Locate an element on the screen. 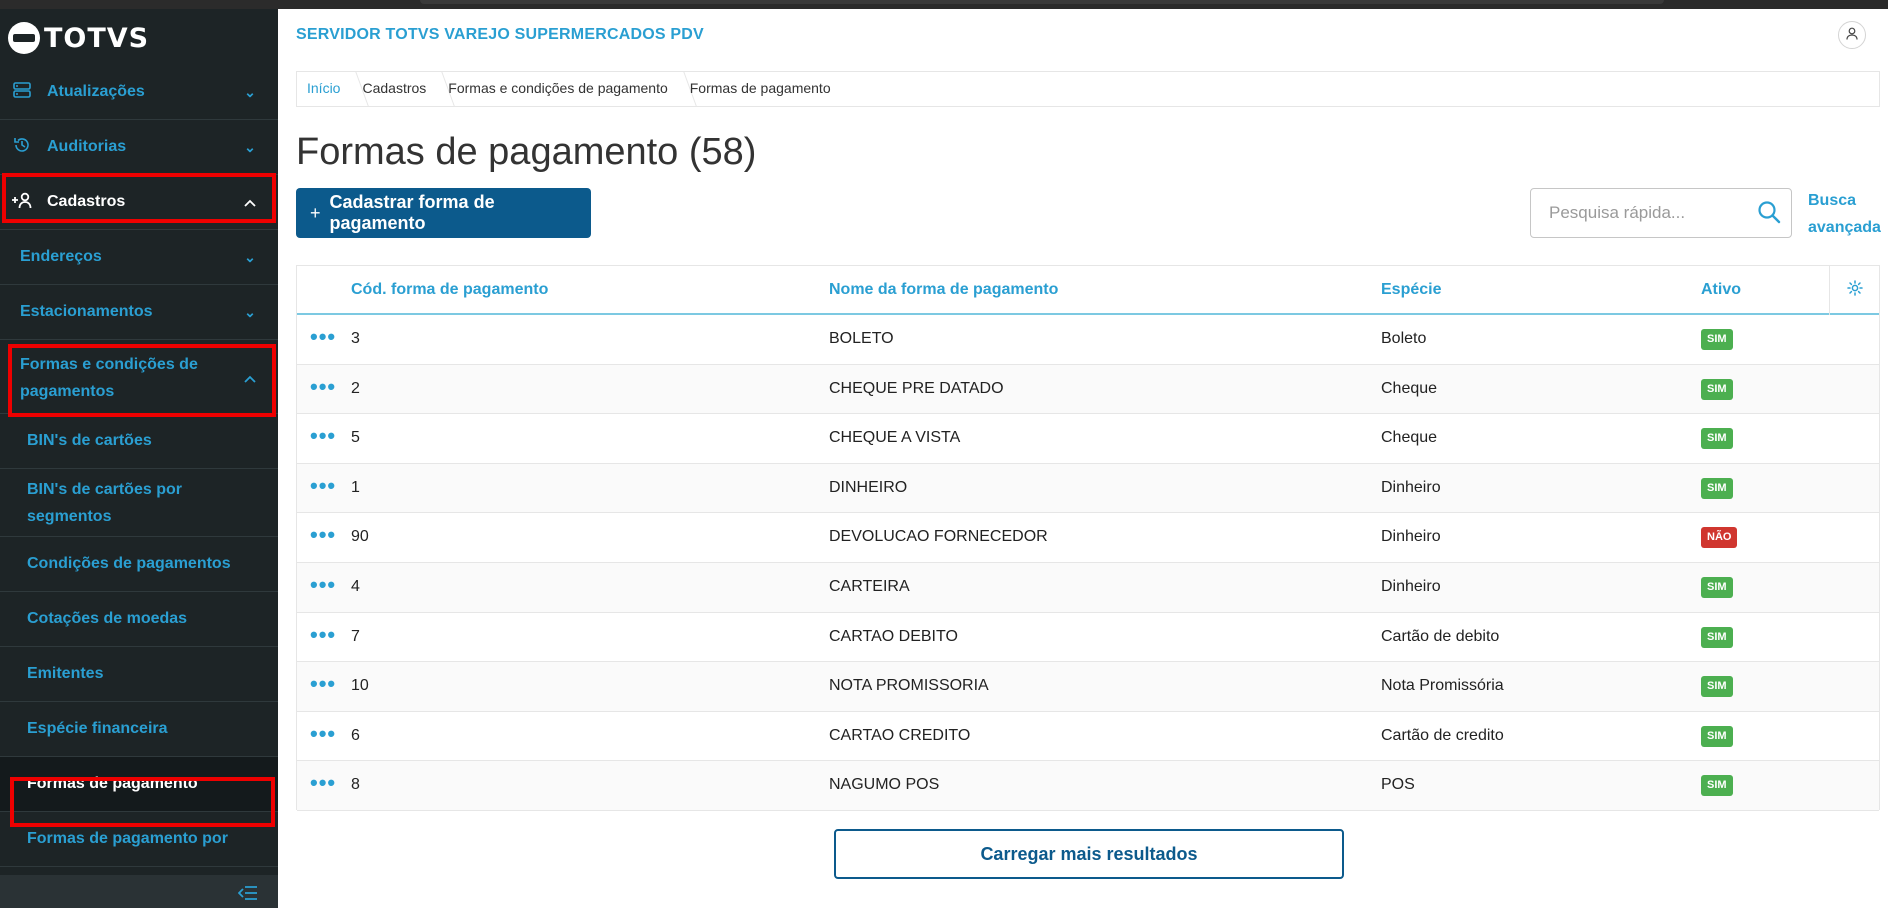 The image size is (1888, 908). cell-species: Boleto is located at coordinates (1404, 338).